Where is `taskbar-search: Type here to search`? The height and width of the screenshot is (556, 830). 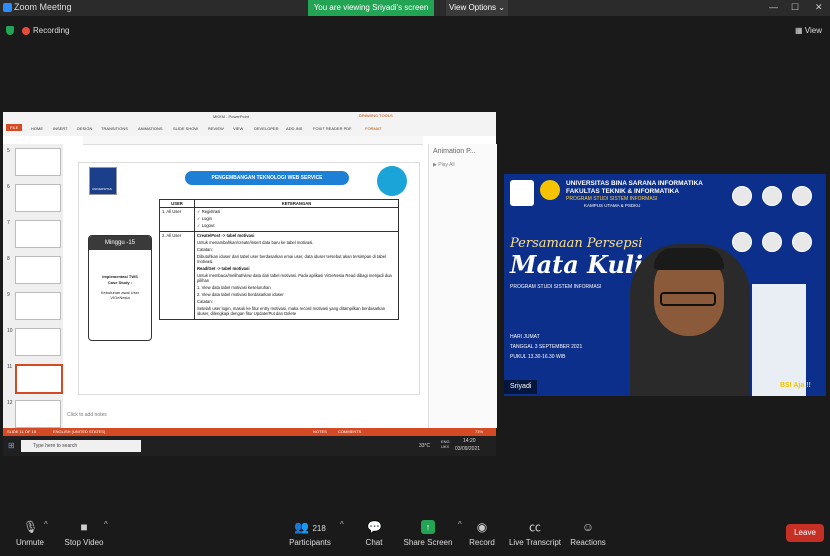
taskbar-search: Type here to search is located at coordinates (81, 446).